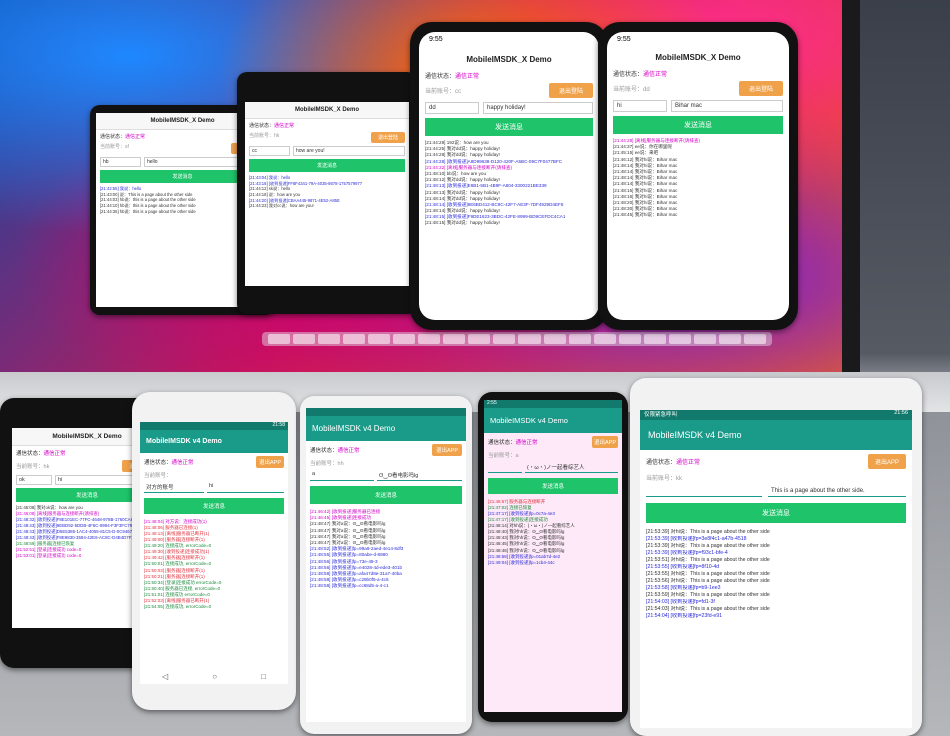 This screenshot has height=736, width=950. Describe the element at coordinates (263, 676) in the screenshot. I see `recents-icon: □` at that location.